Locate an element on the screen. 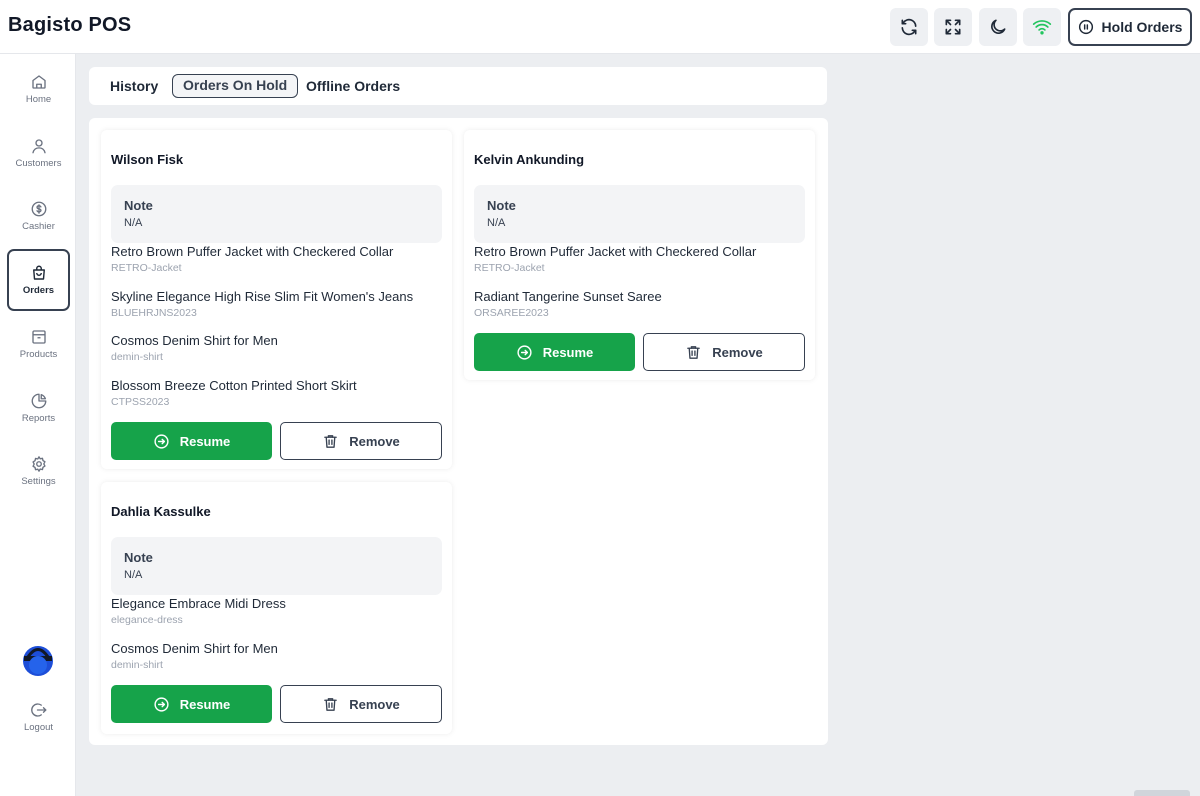  pie-chart-icon is located at coordinates (38, 401).